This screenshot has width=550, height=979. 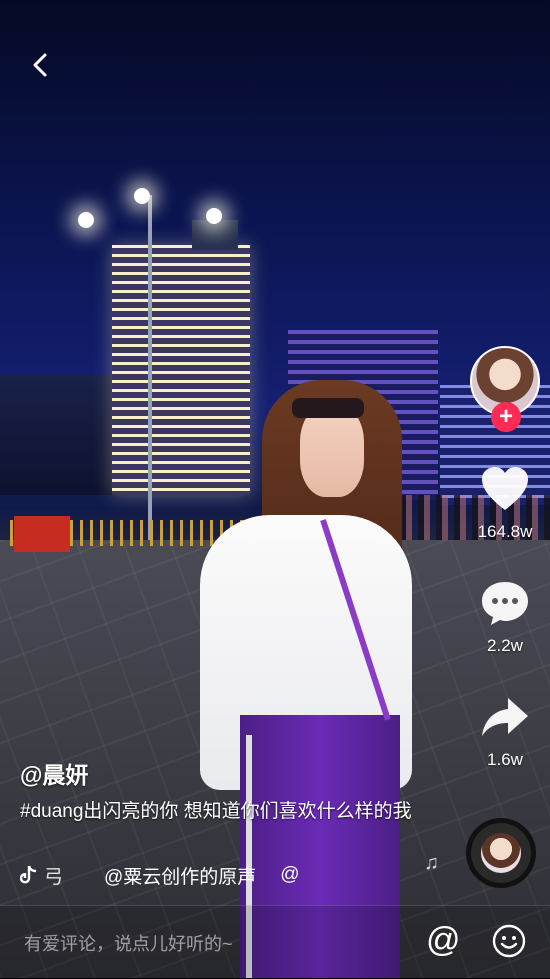 I want to click on share-arrow-icon, so click(x=505, y=717).